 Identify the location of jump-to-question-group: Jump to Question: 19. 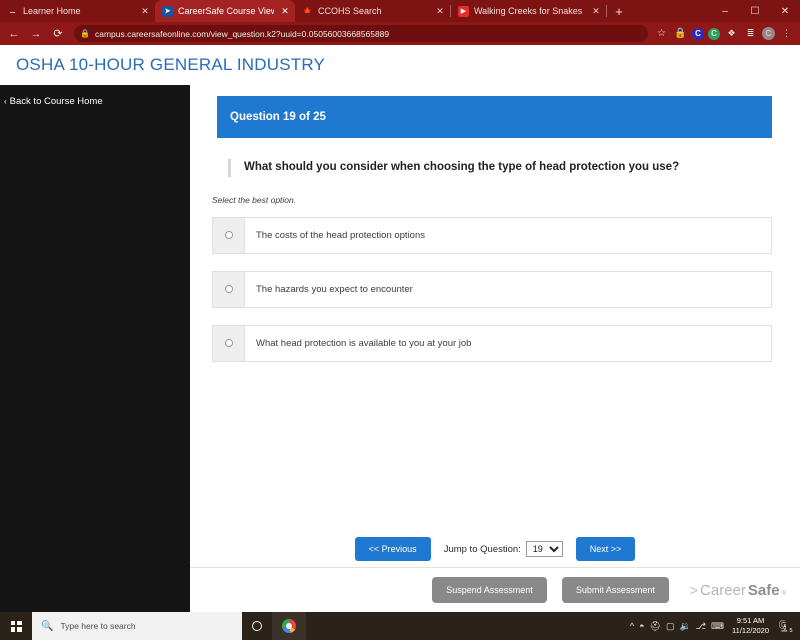
(503, 549).